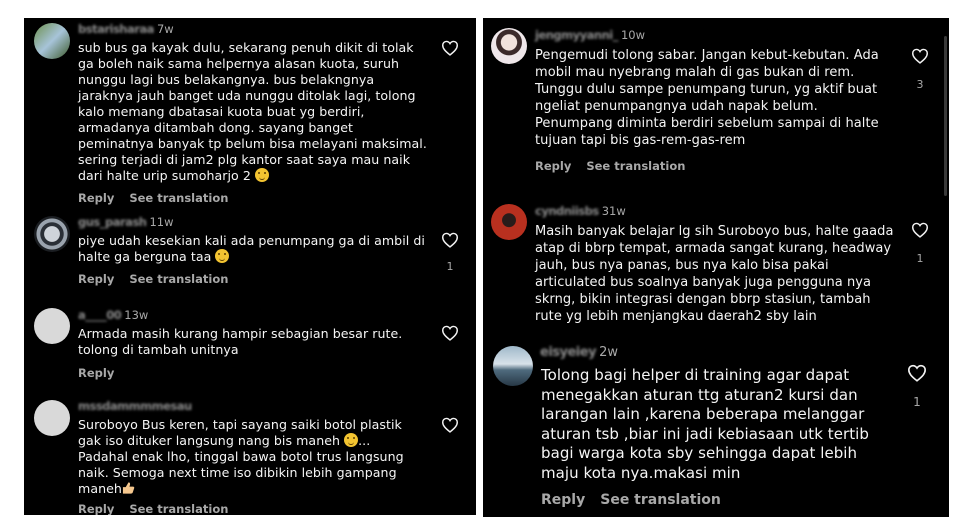 Image resolution: width=966 pixels, height=526 pixels. I want to click on comment-meta: jengmyyanni_ 10w, so click(590, 35).